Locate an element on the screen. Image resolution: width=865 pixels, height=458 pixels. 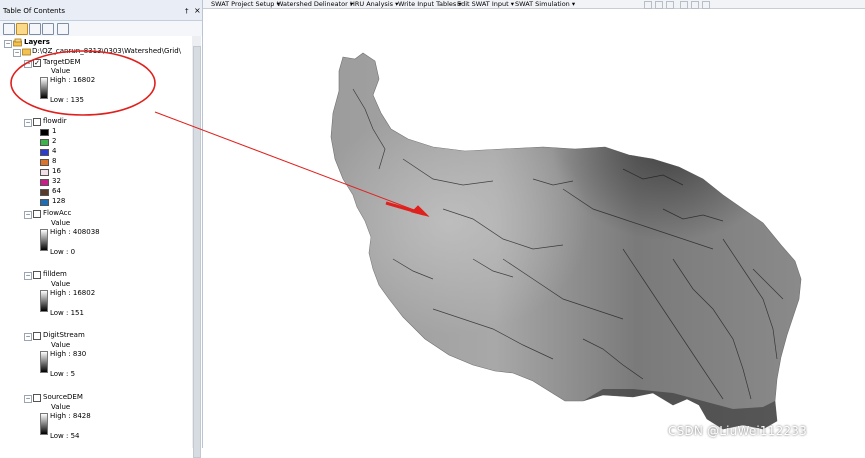
filldem-checkbox is located at coordinates (37, 275).